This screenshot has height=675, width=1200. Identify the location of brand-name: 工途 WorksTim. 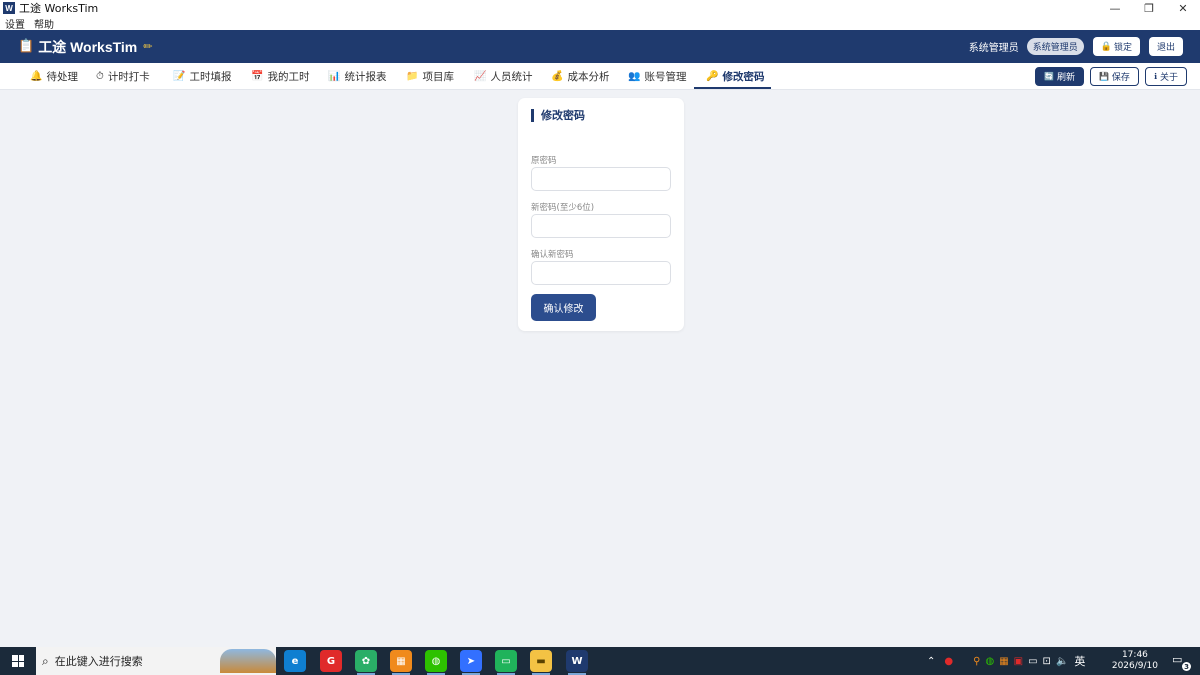
(88, 46).